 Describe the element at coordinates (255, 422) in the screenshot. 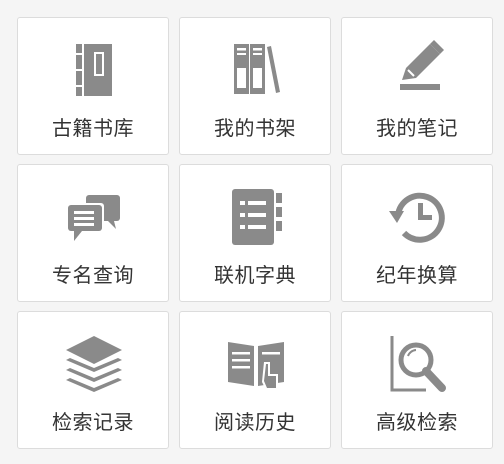

I see `tile-label: 阅读历史` at that location.